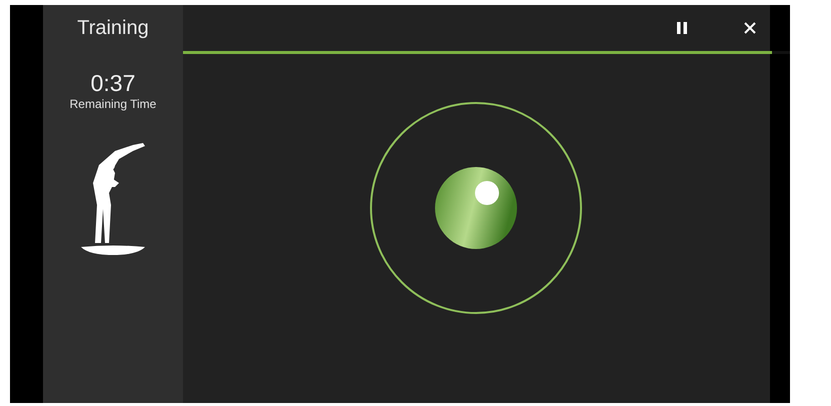  Describe the element at coordinates (113, 28) in the screenshot. I see `sidebar-title: Training` at that location.